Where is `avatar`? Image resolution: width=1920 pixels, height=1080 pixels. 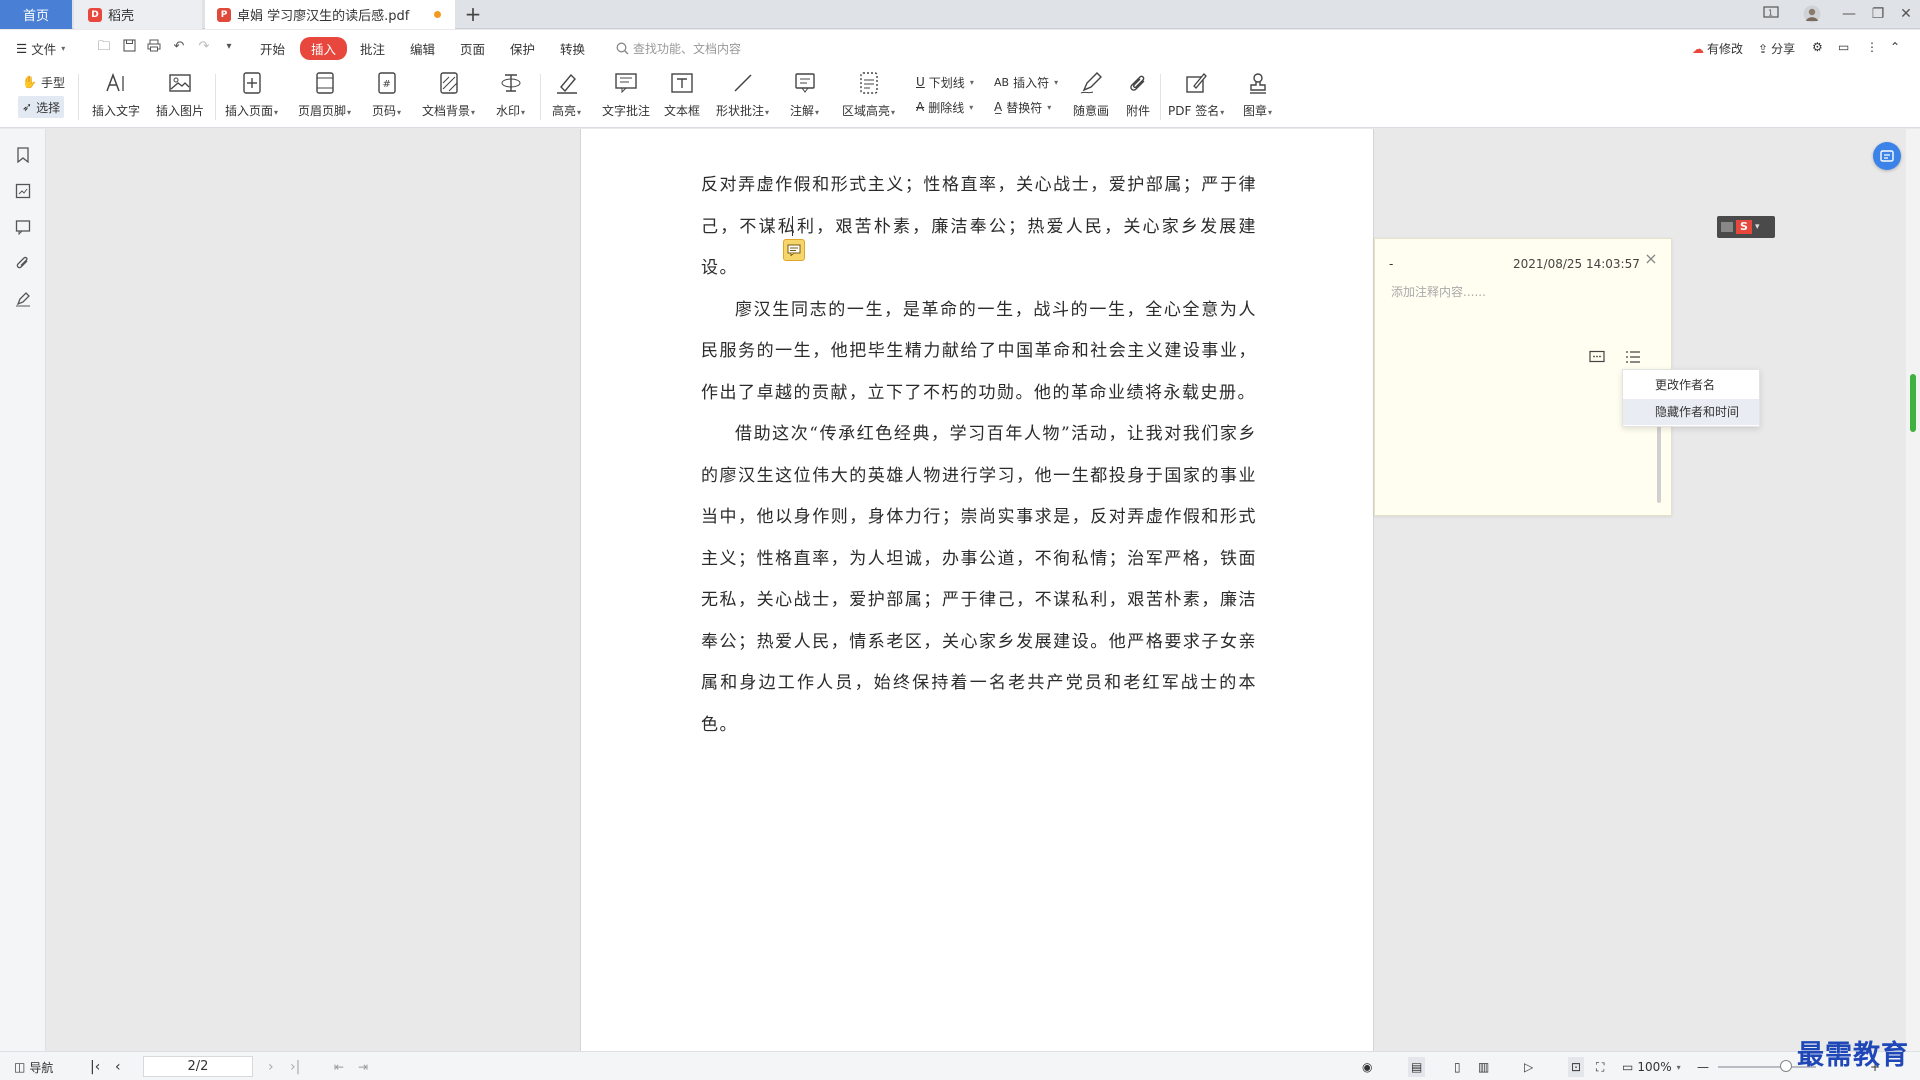
avatar is located at coordinates (1812, 14).